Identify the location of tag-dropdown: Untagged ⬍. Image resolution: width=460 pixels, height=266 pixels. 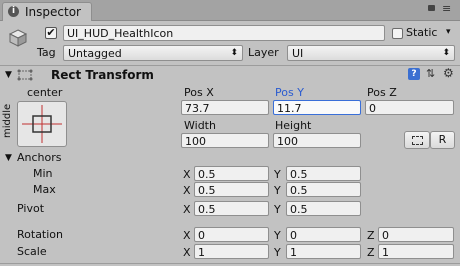
(153, 53).